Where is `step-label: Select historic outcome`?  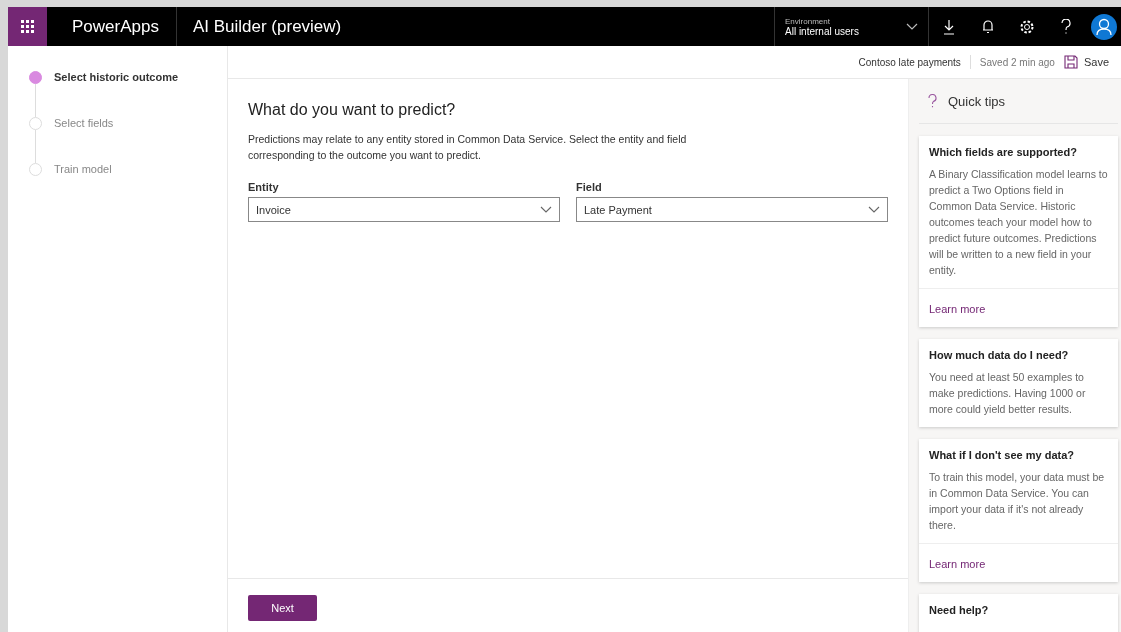
step-label: Select historic outcome is located at coordinates (116, 94).